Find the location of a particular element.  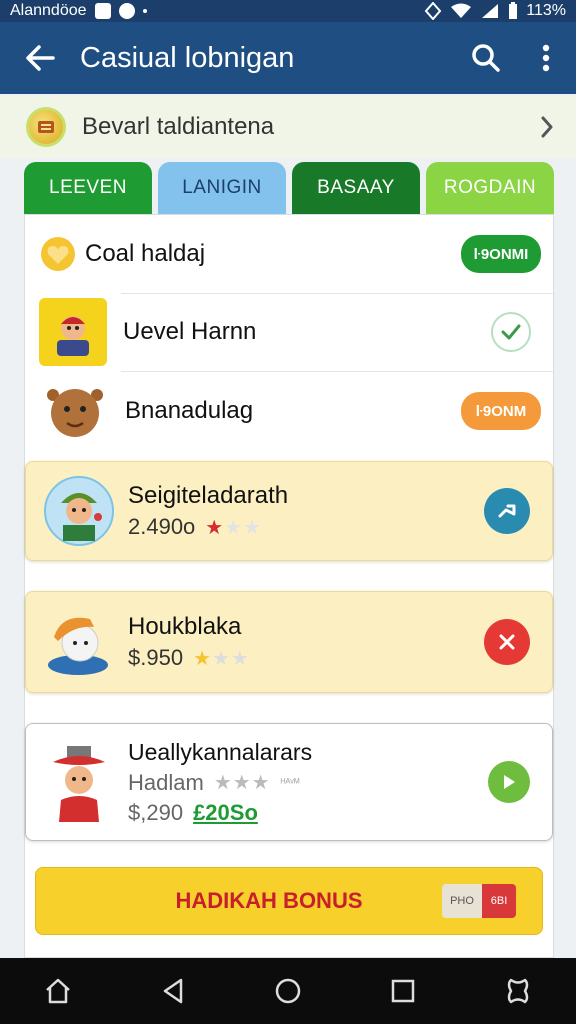

header-badge-button: ŀ9ONMI is located at coordinates (501, 254).